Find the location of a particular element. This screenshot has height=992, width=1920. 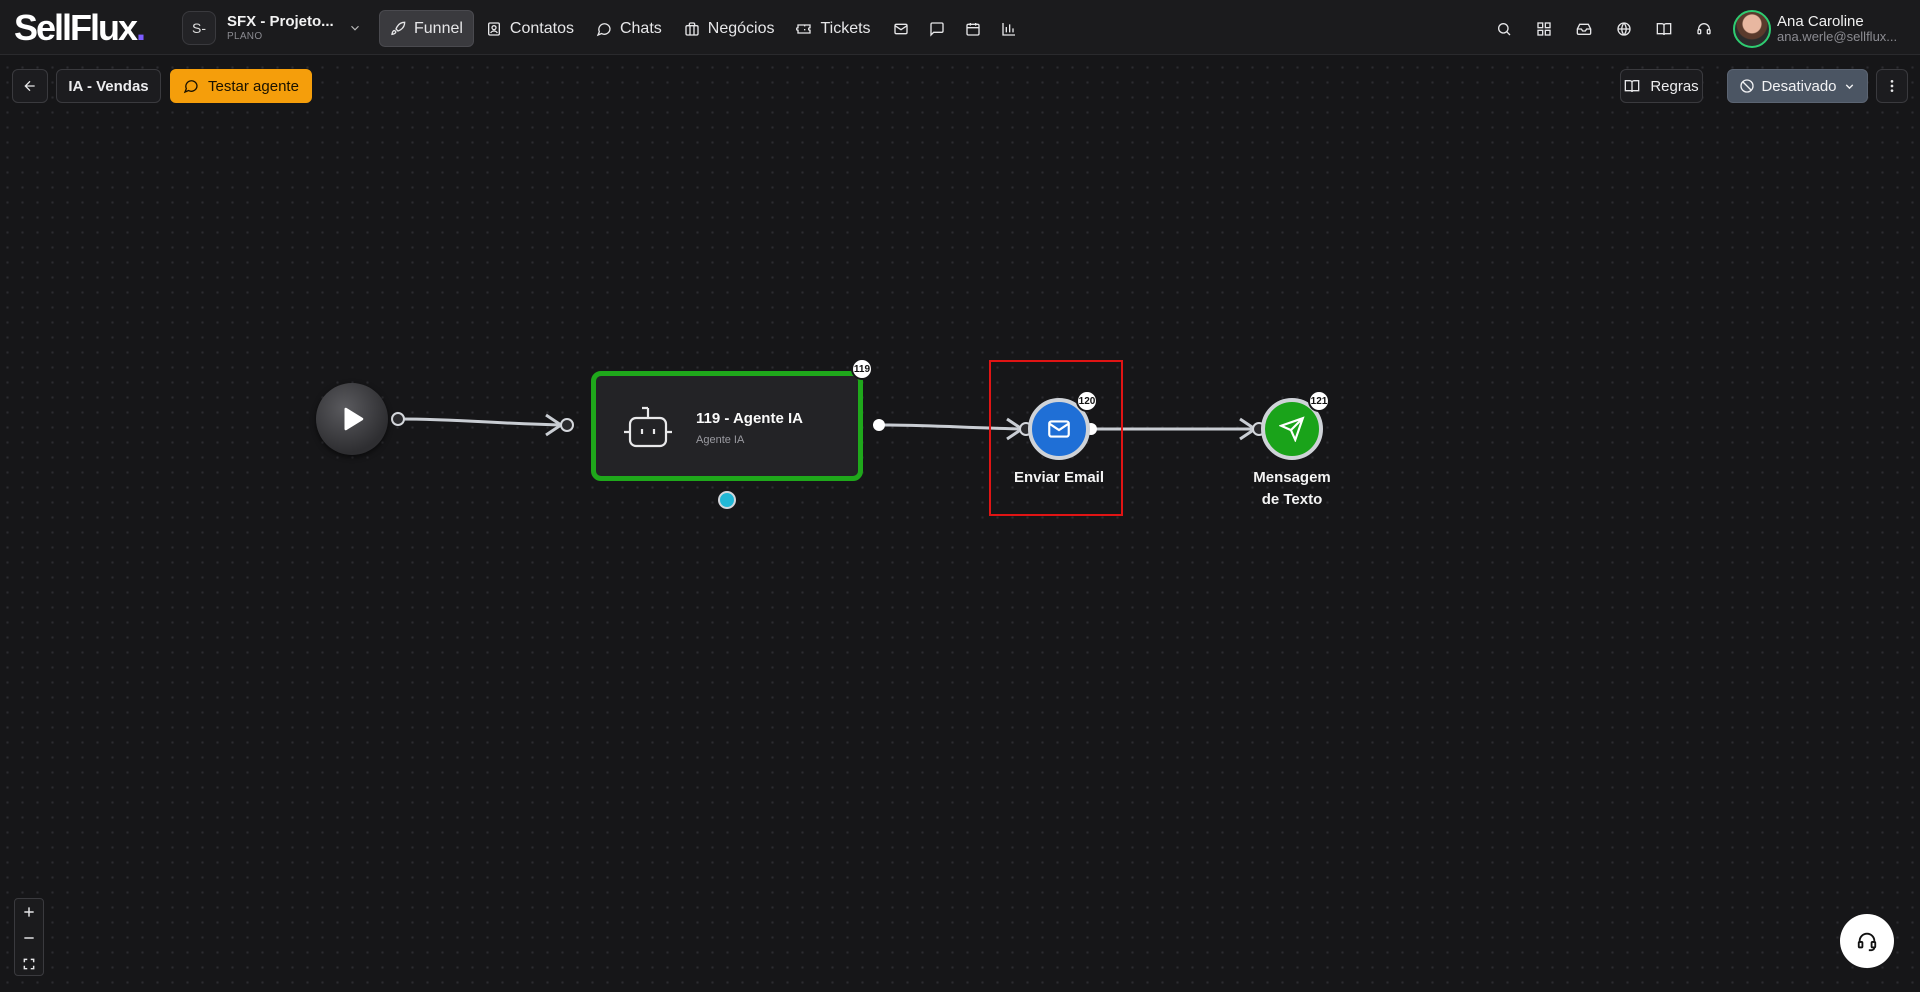

nav-chats: Chats is located at coordinates (629, 28).